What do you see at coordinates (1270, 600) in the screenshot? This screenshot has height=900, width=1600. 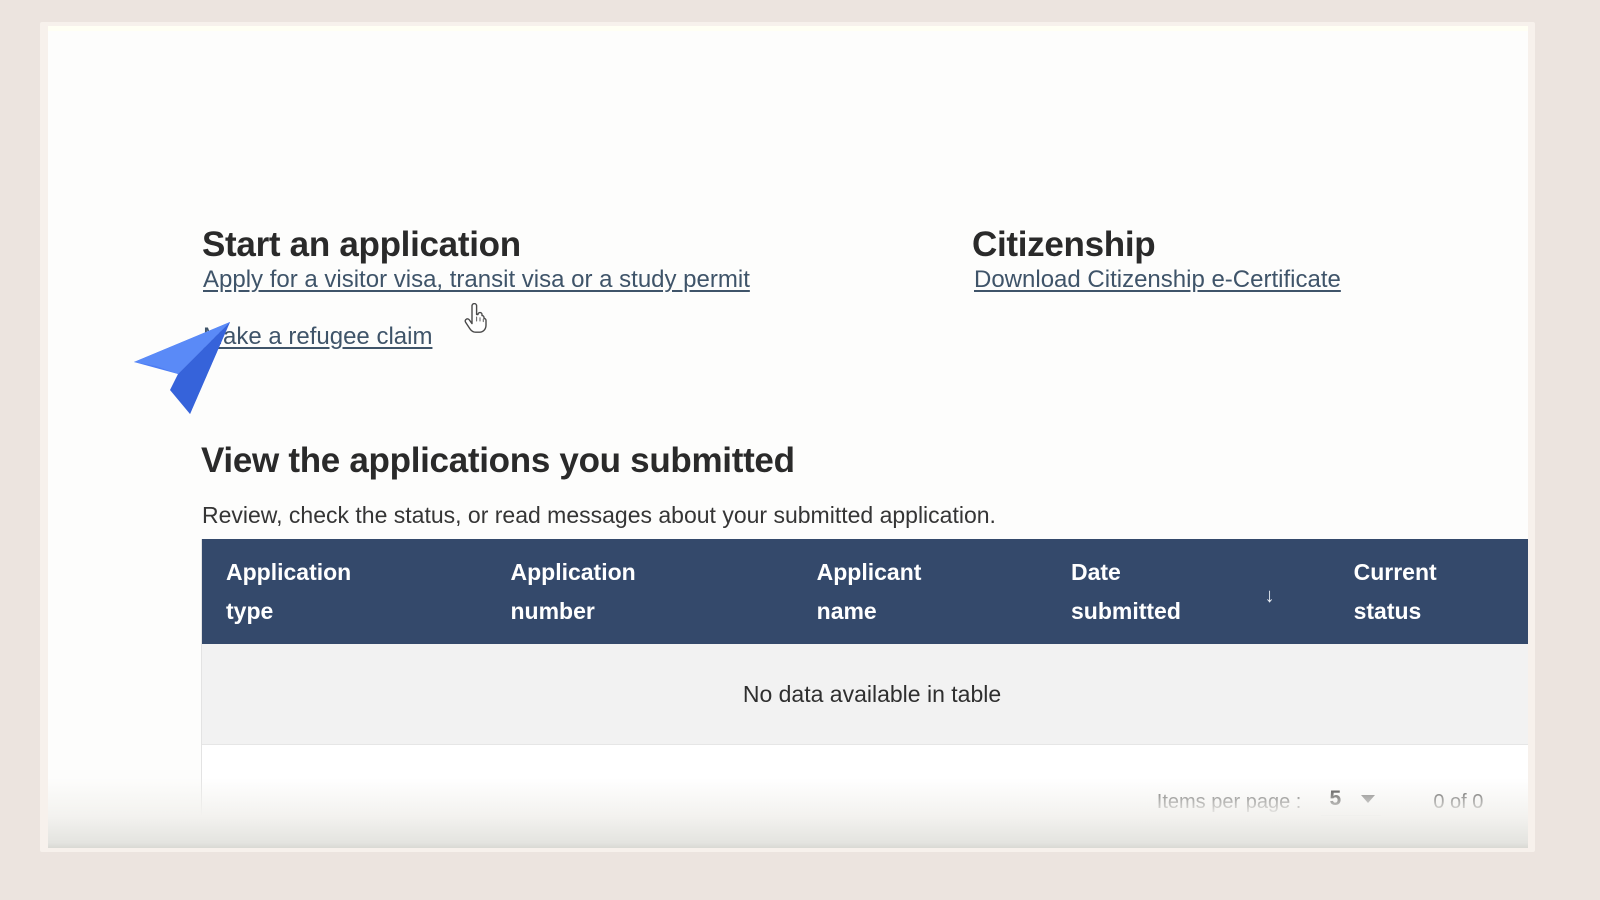 I see `sort-arrow-down-icon: ↓` at bounding box center [1270, 600].